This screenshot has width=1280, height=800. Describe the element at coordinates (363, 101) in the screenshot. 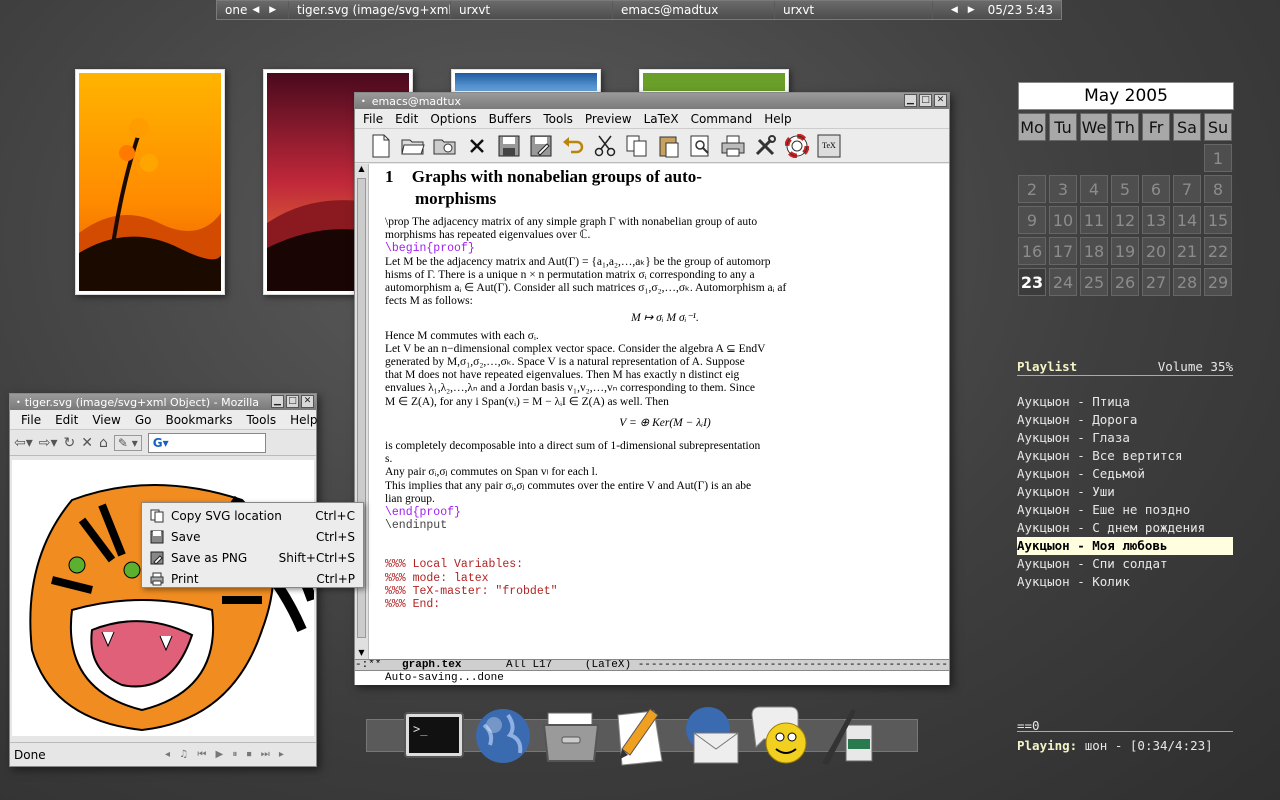

I see `window-menu-icon: •` at that location.